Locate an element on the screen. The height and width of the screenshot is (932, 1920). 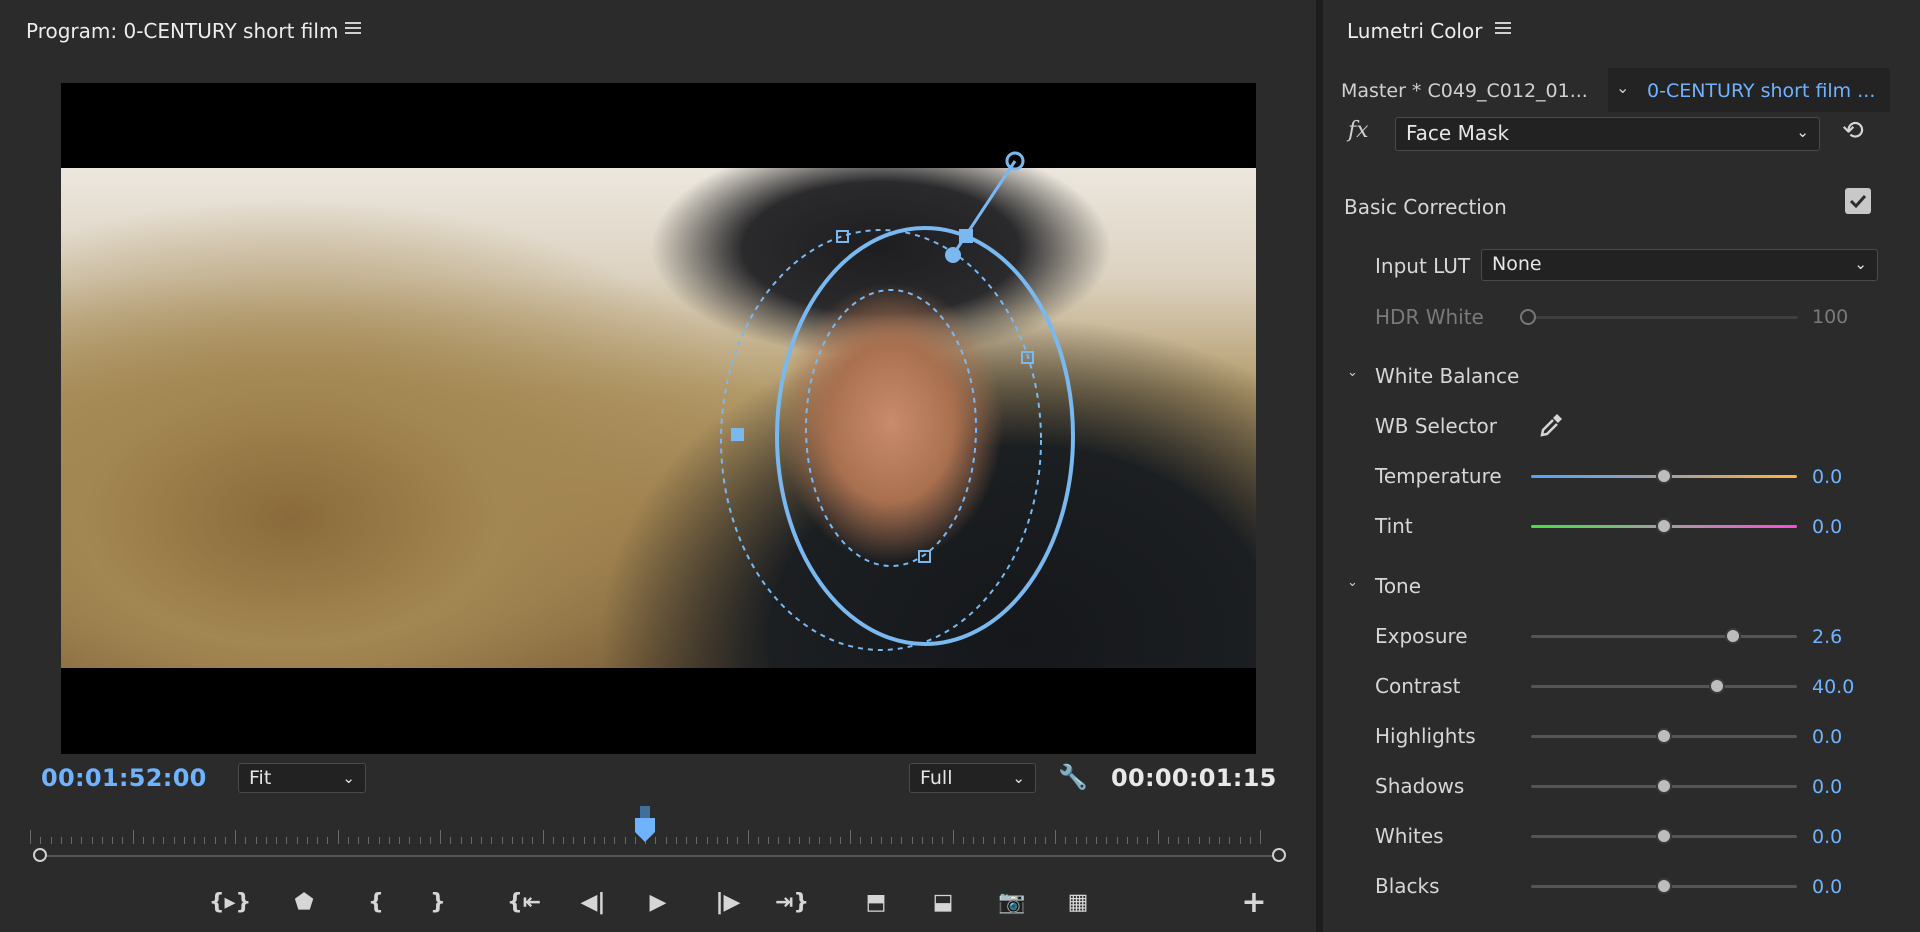
export-frame-icon: 📷 is located at coordinates (1012, 902).